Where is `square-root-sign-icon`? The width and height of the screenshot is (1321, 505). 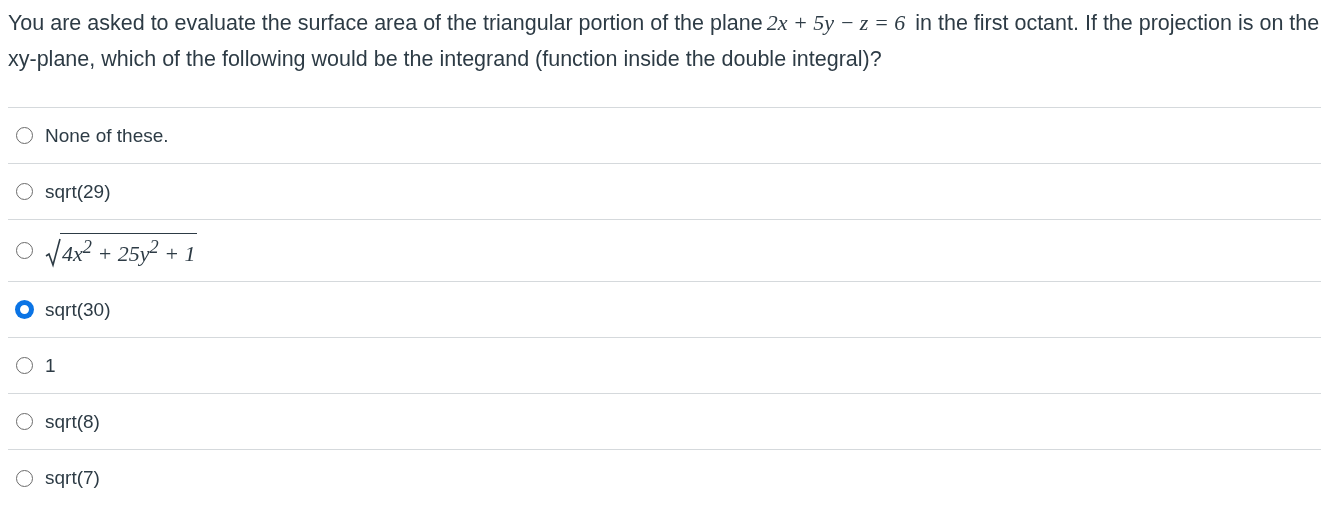
square-root-sign-icon is located at coordinates (53, 252).